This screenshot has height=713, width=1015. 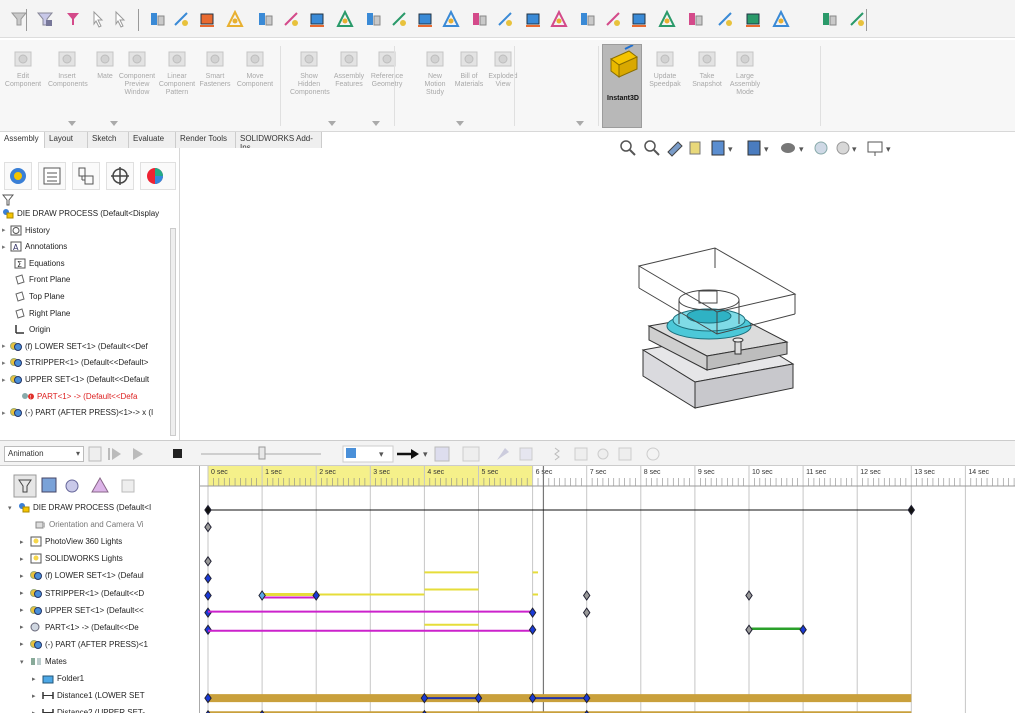 I want to click on feature-tree-item: Top Plane, so click(x=39, y=299).